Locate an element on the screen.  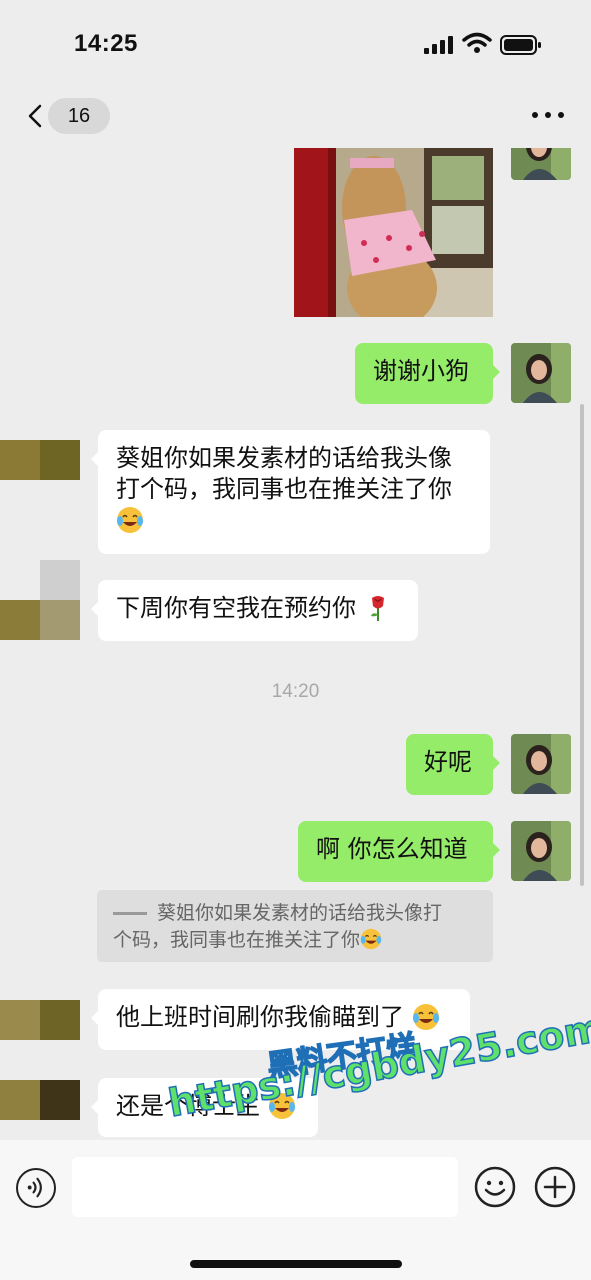
quoted-message: 葵姐你如果发素材的话给我头像打 个码，我同事也在推关注了你 is located at coordinates (295, 926).